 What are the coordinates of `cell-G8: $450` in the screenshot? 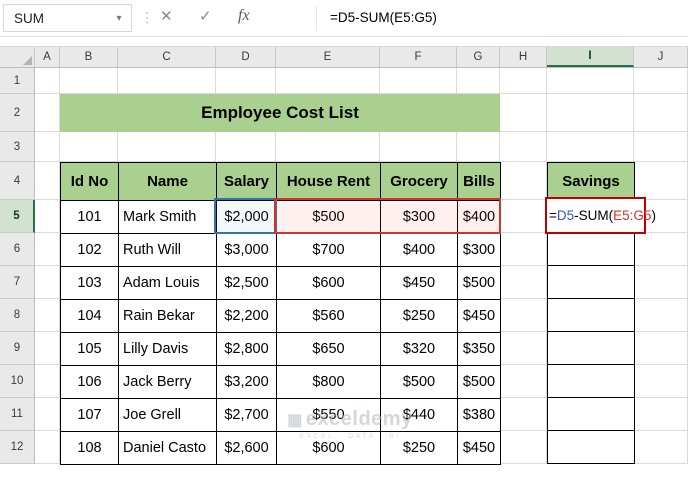 It's located at (479, 316).